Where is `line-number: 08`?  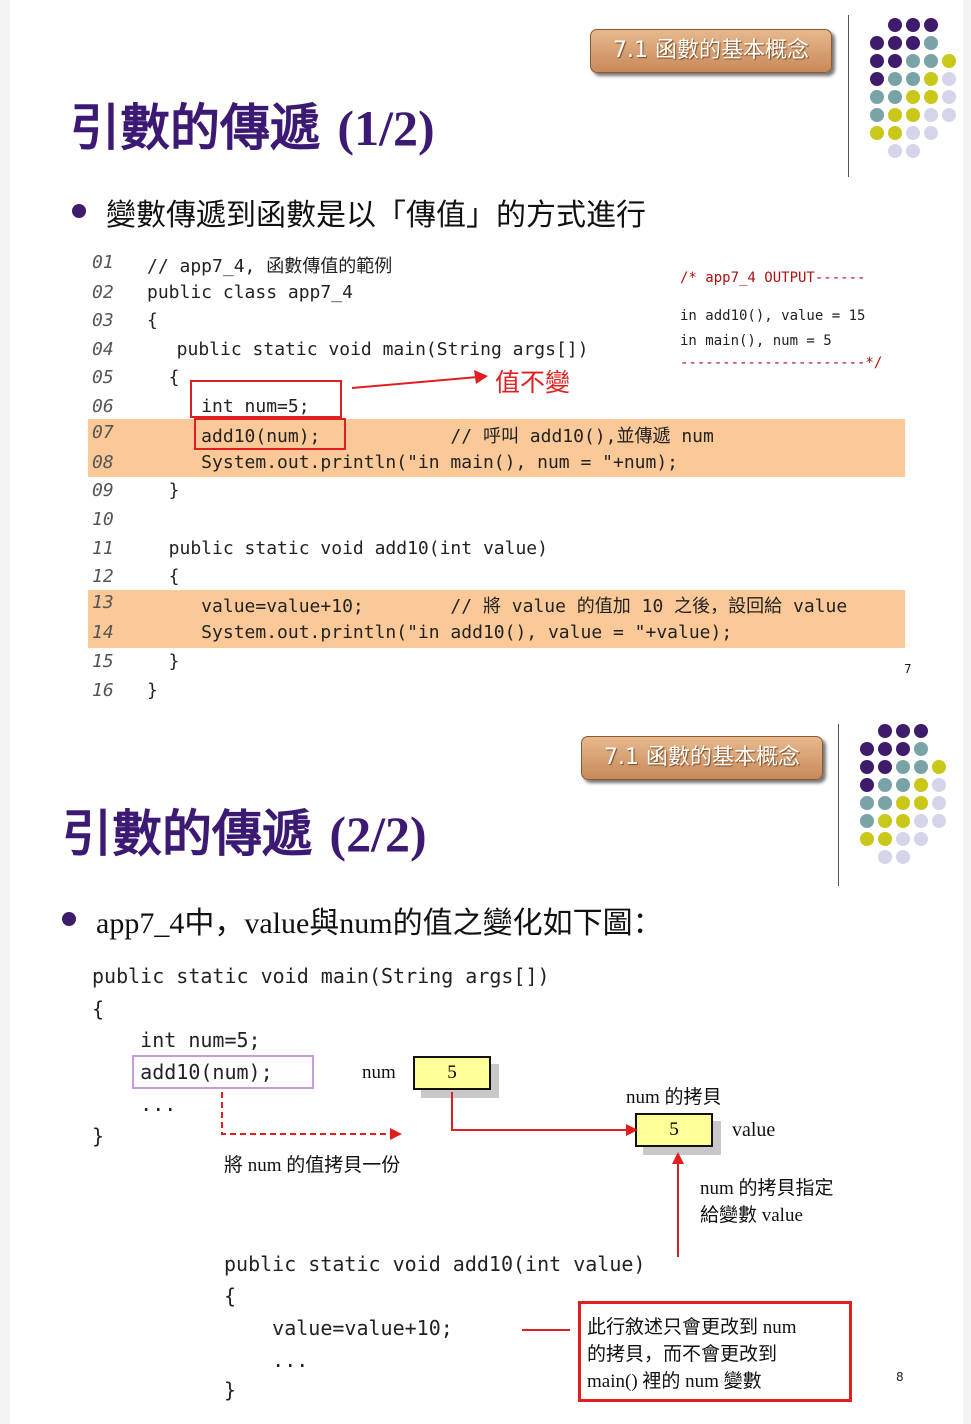 line-number: 08 is located at coordinates (103, 462).